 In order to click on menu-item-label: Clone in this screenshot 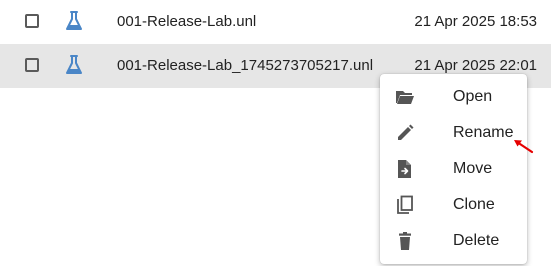, I will do `click(474, 204)`.